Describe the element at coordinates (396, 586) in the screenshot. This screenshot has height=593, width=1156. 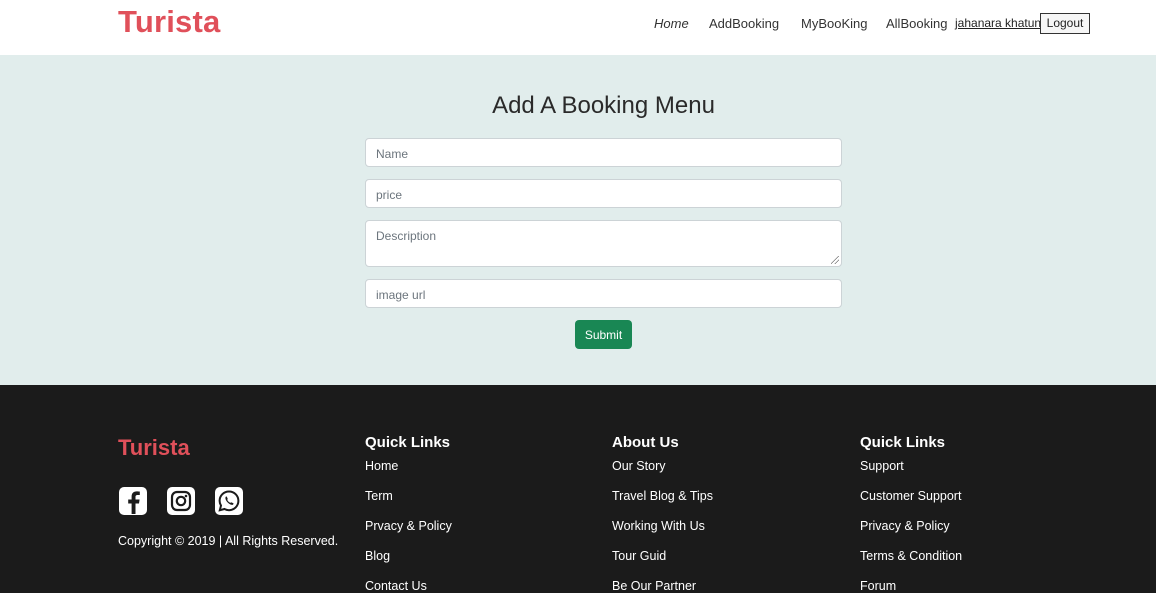
I see `footer-link-contact-us: Contact Us` at that location.